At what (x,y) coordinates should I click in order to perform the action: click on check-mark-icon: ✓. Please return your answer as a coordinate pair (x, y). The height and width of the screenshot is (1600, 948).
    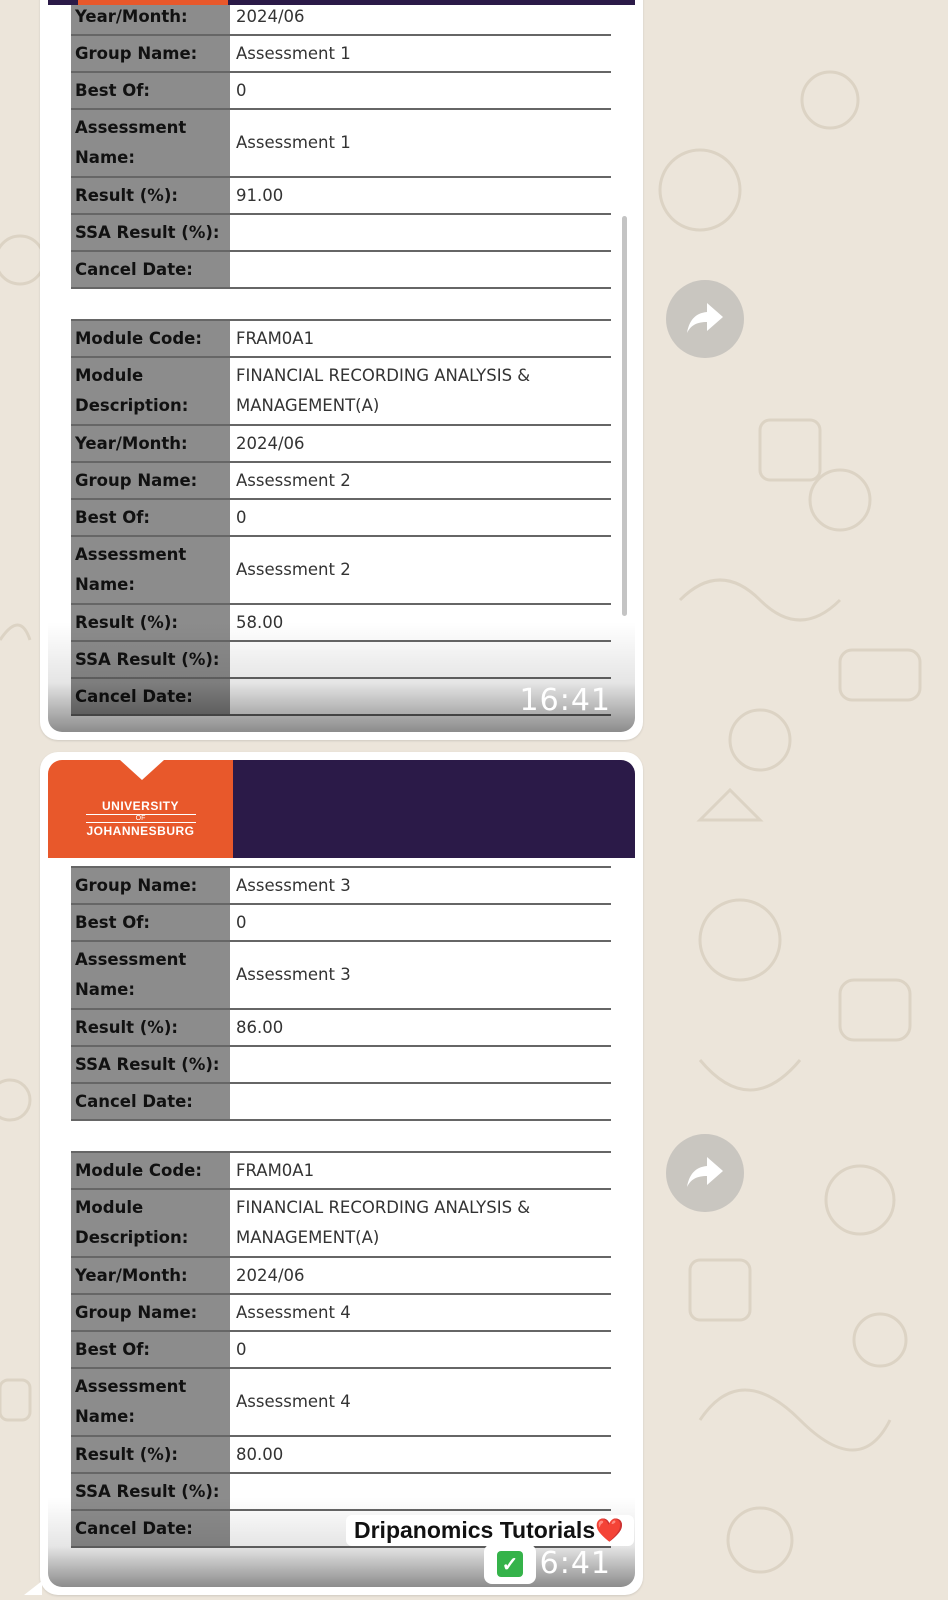
    Looking at the image, I should click on (510, 1564).